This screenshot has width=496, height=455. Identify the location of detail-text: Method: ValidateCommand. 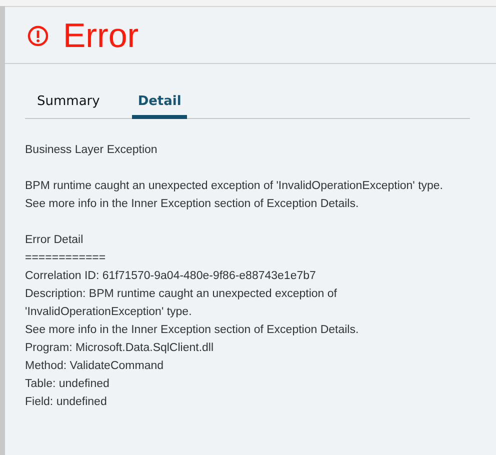
(94, 366).